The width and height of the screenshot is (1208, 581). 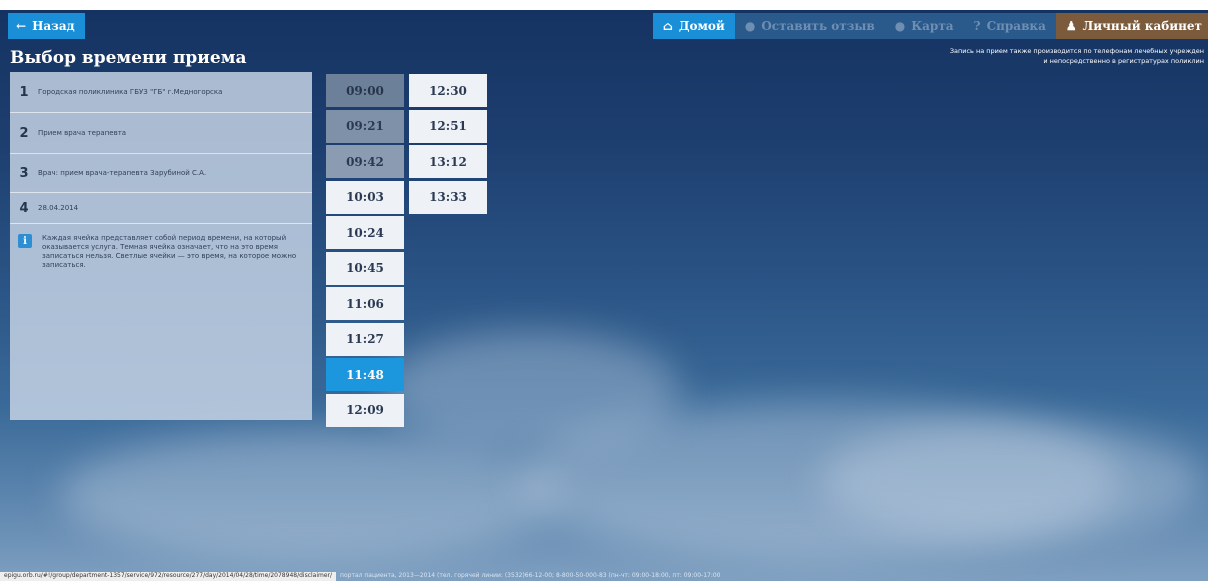 I want to click on question-icon: ?, so click(x=977, y=26).